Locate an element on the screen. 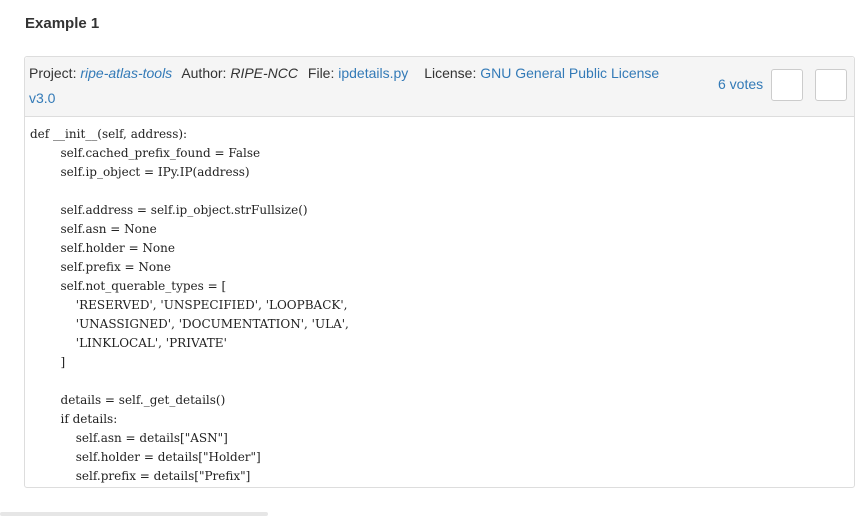  code-line: self.prefix = details["Prefix"] is located at coordinates (140, 476).